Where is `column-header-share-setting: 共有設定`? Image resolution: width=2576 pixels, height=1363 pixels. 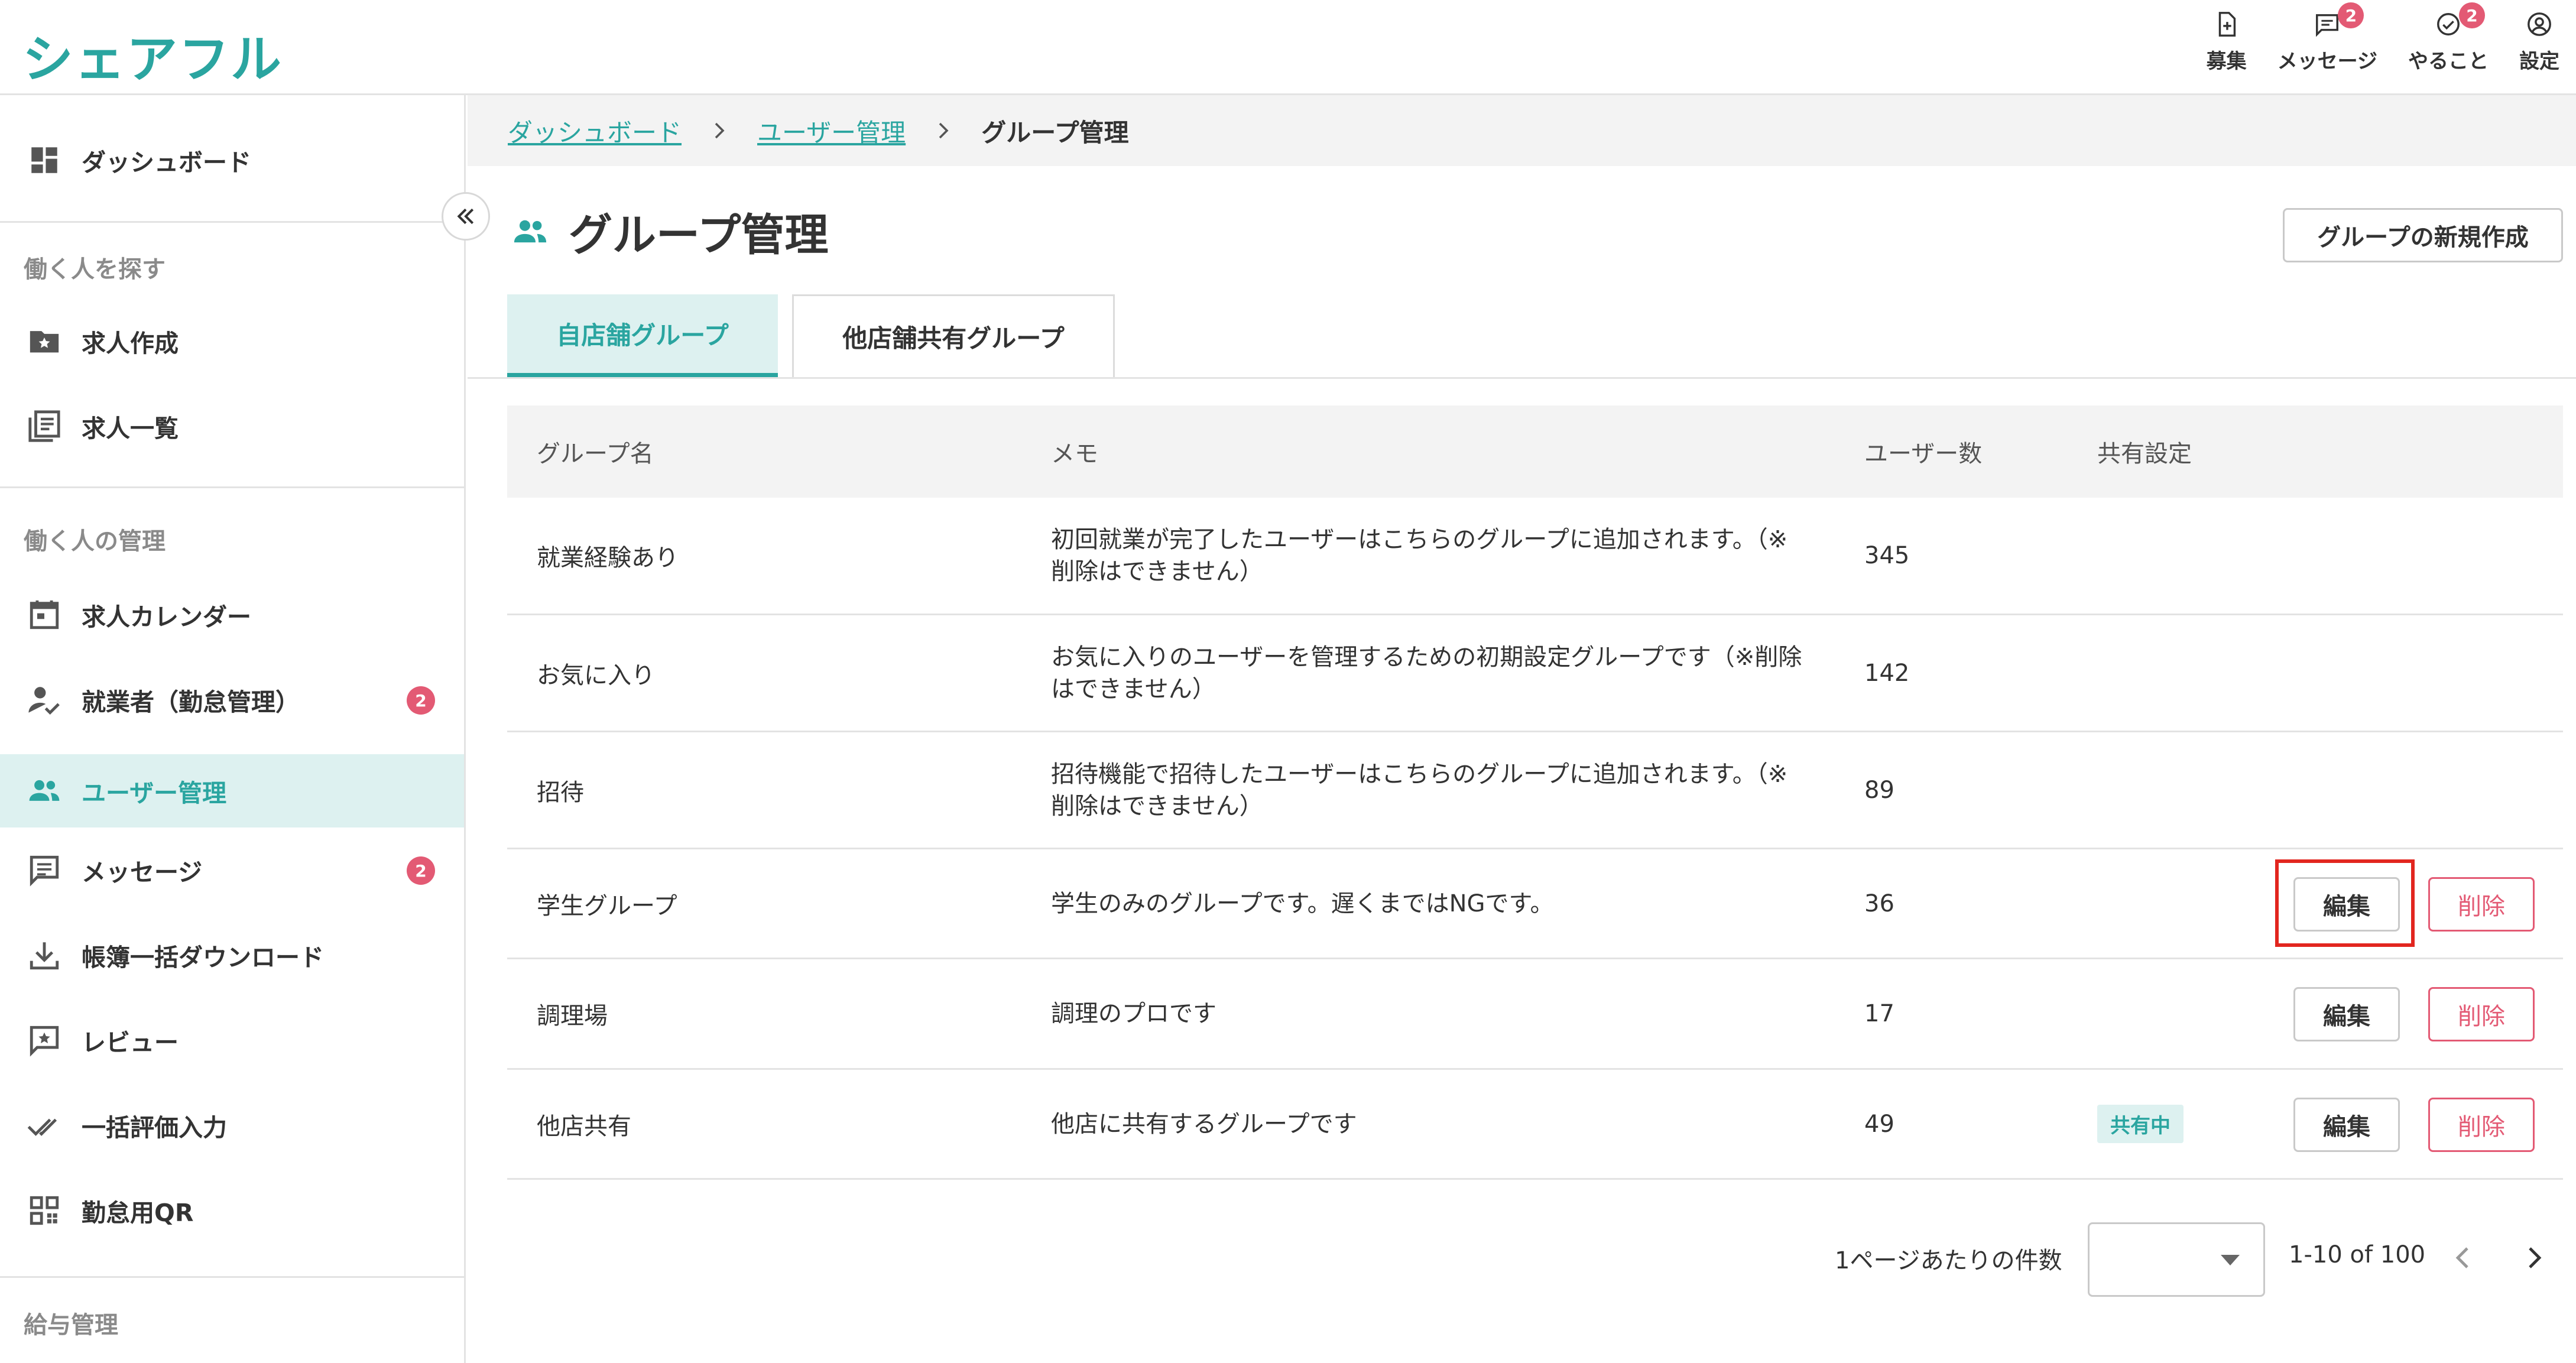
column-header-share-setting: 共有設定 is located at coordinates (2144, 454).